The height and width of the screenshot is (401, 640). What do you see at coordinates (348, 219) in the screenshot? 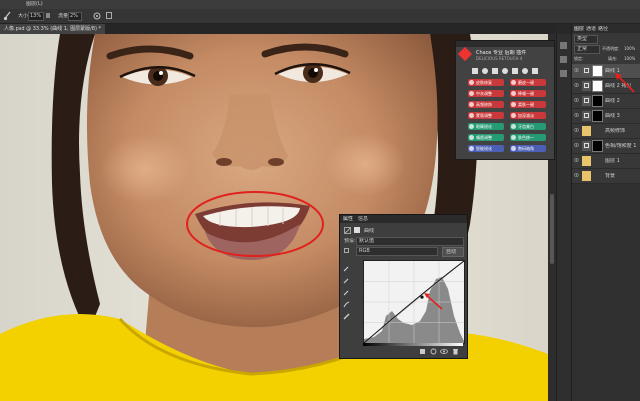
I see `properties-tab: 属性` at bounding box center [348, 219].